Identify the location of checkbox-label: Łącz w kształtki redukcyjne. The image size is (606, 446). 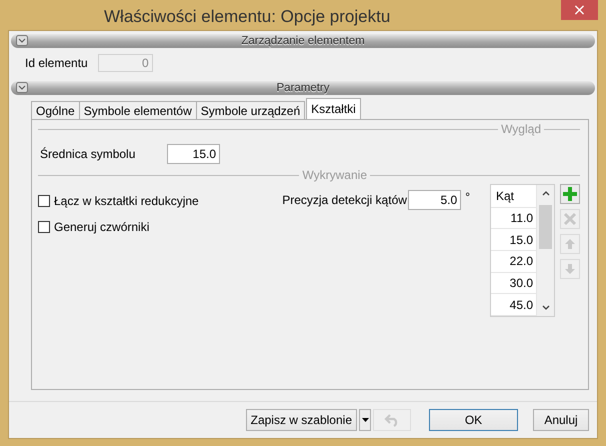
(126, 201).